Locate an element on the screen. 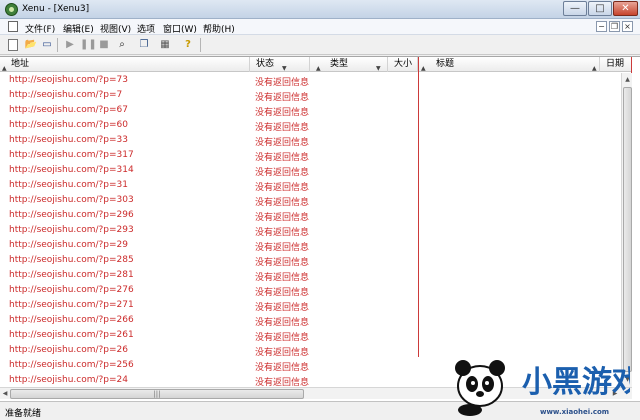 The width and height of the screenshot is (640, 420). table-header: ▲ 地址 状态 ▼ ▲ 类型 ▼ 大小 ▲ 标题 ▲ 日期 is located at coordinates (316, 64).